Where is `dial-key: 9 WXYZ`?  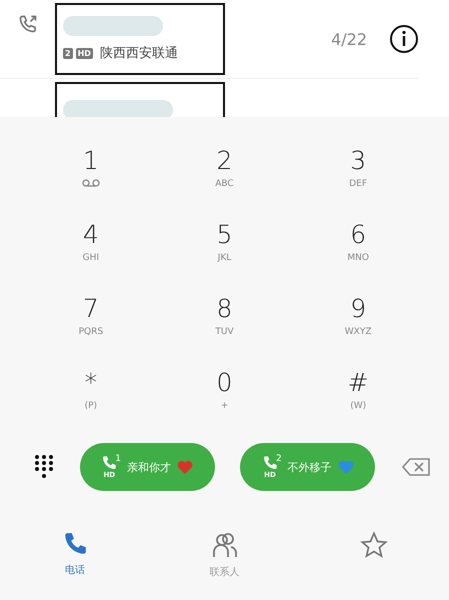 dial-key: 9 WXYZ is located at coordinates (358, 321).